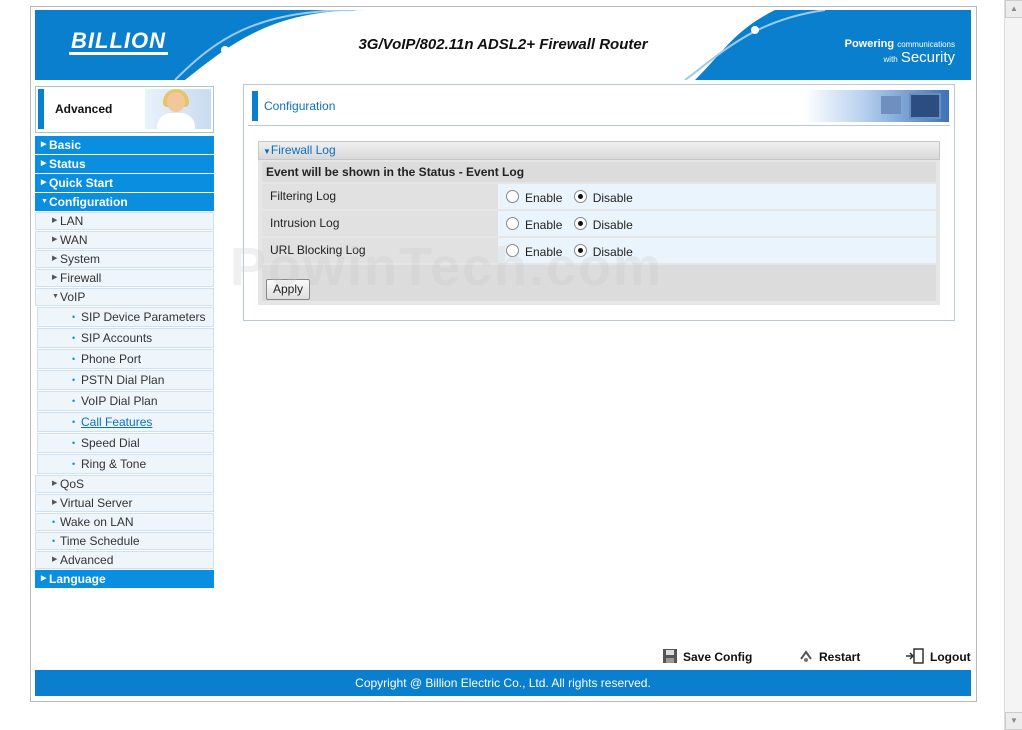  I want to click on intrusion-log-disable-radio, so click(580, 223).